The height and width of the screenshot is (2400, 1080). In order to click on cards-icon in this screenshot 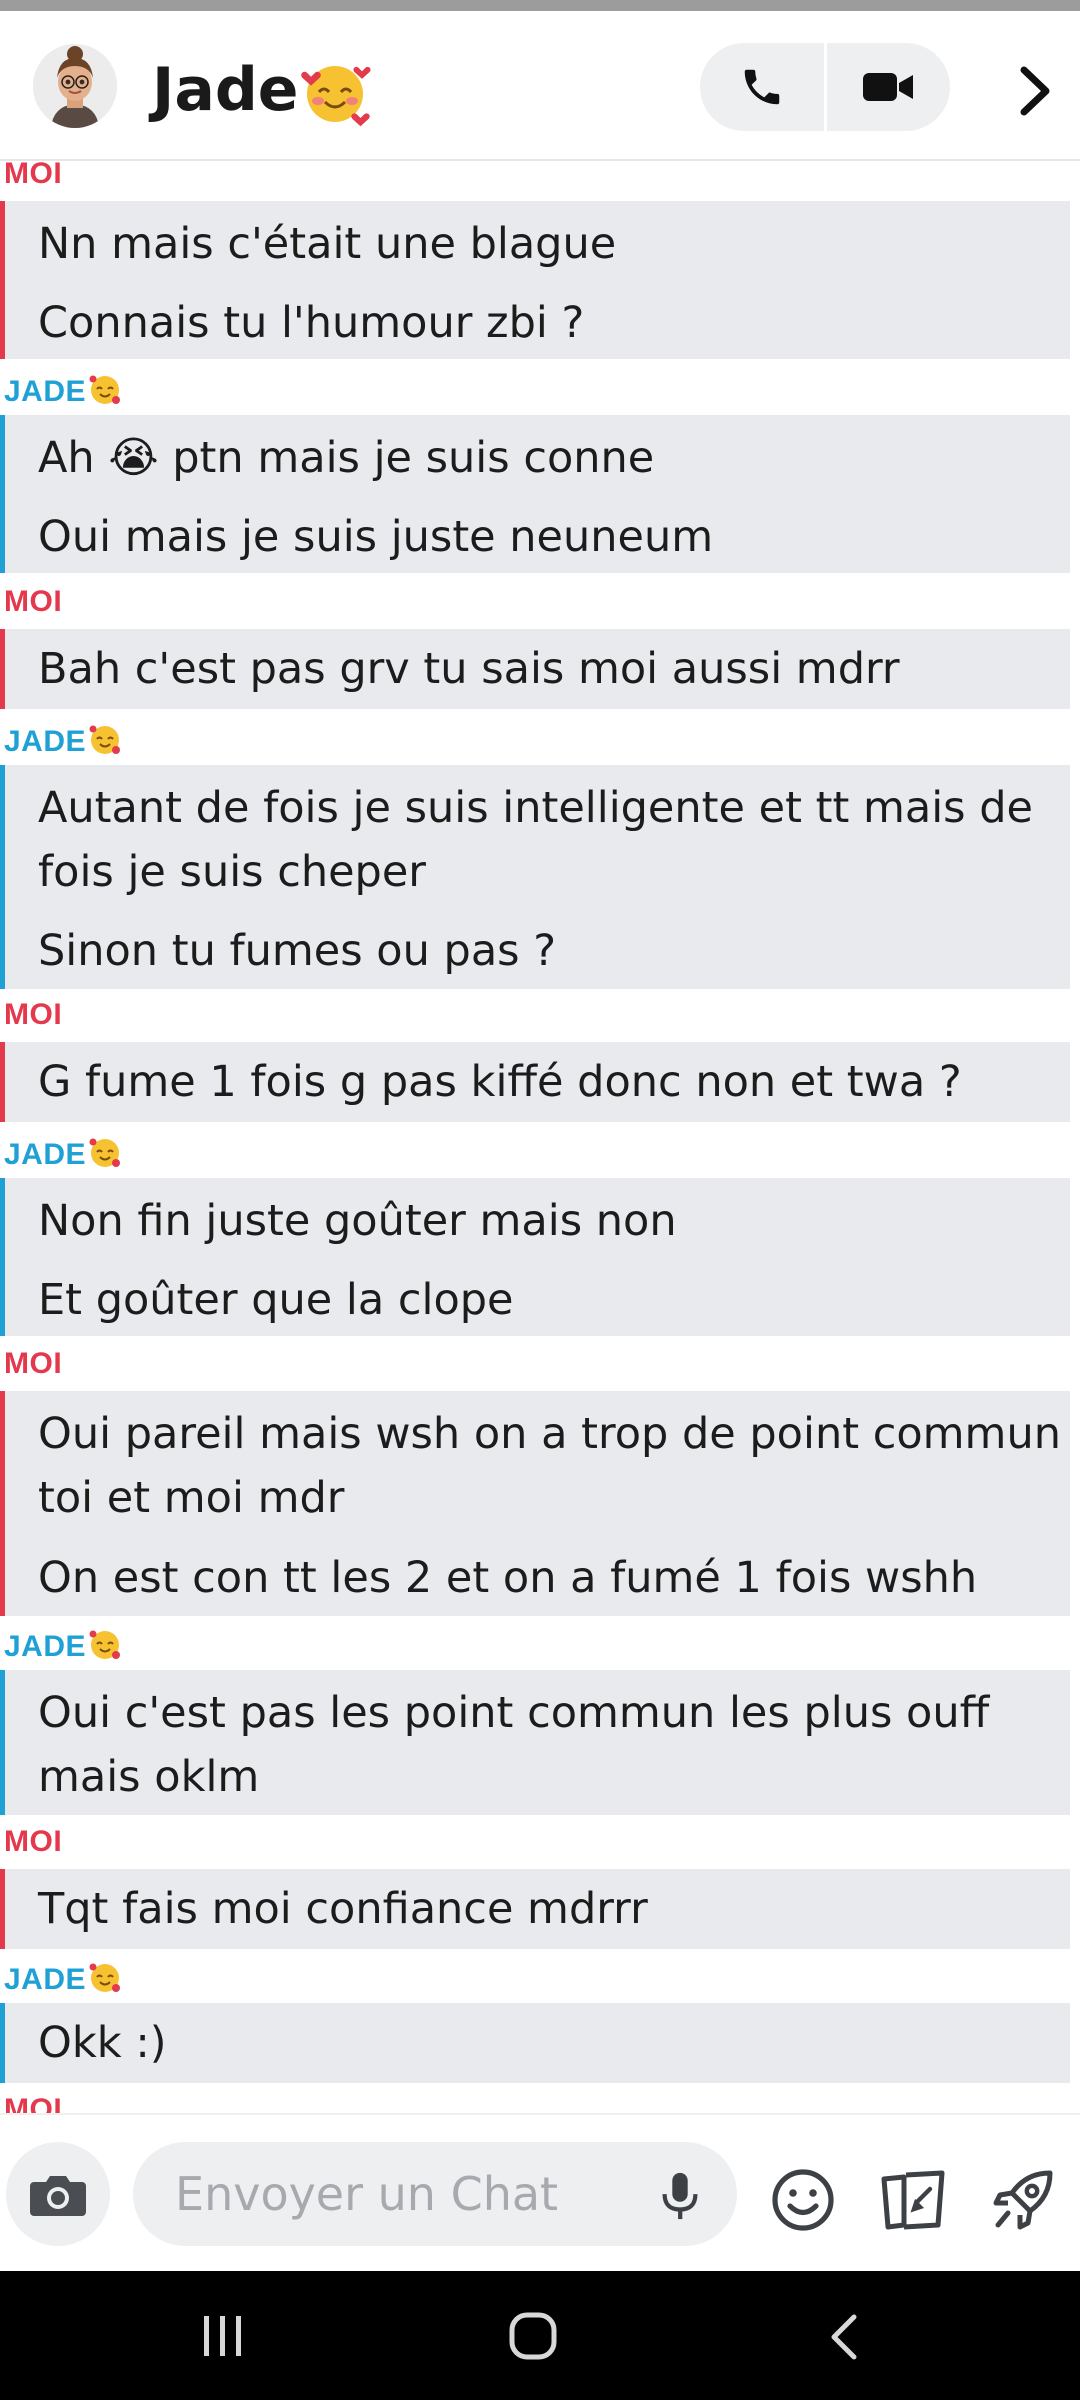, I will do `click(913, 2200)`.